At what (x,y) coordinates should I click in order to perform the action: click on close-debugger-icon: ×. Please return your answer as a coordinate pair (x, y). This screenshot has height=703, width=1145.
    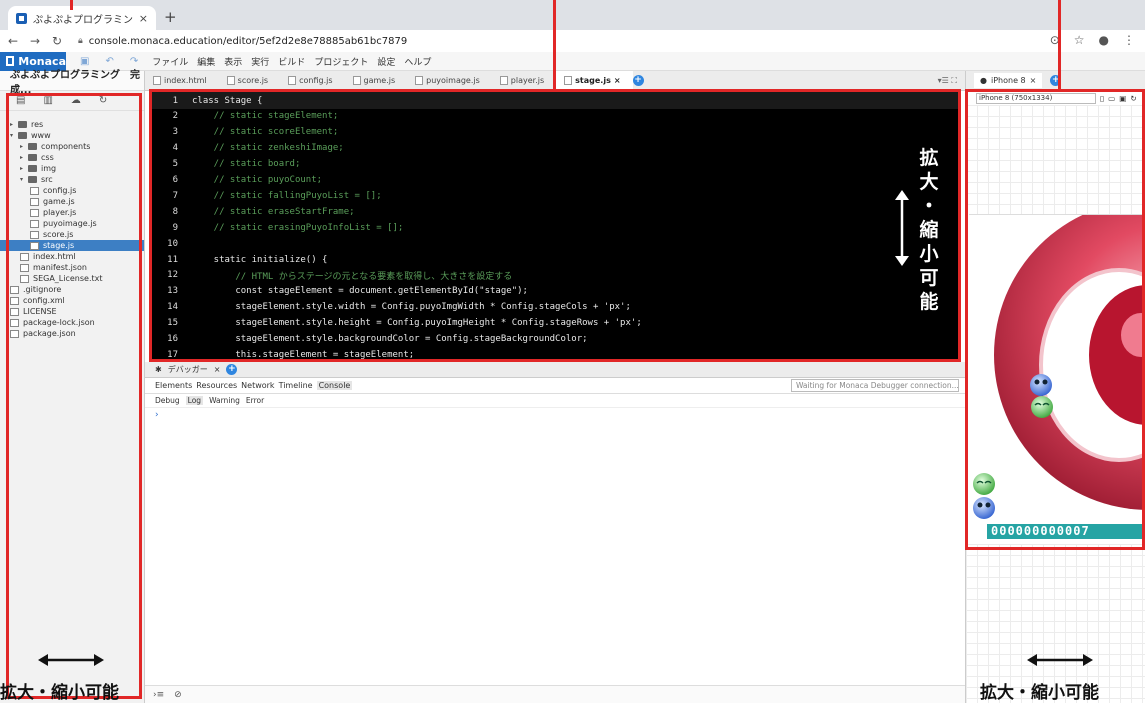
    Looking at the image, I should click on (217, 369).